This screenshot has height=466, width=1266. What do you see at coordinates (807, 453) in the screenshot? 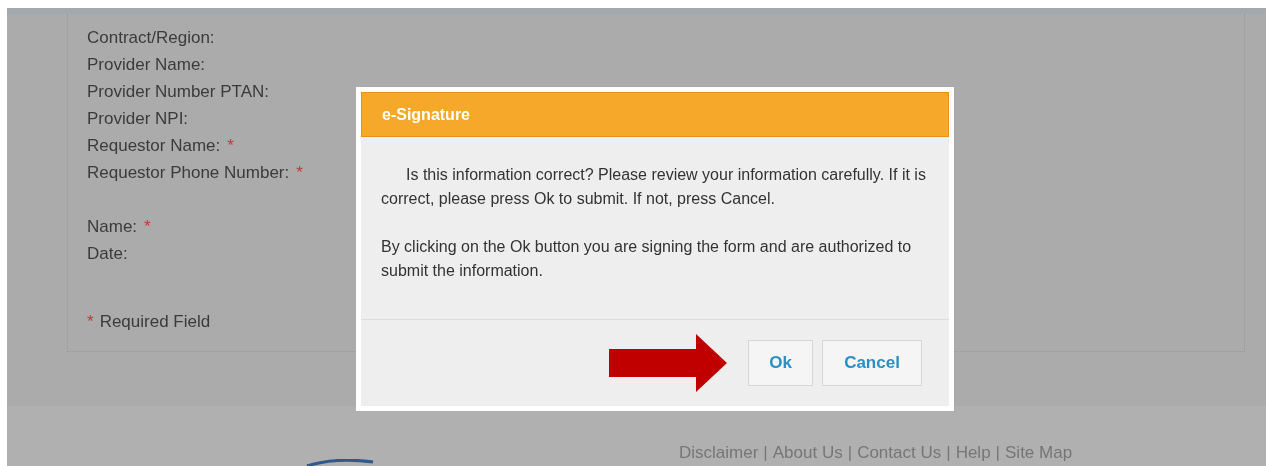
I see `footer-link: About Us` at bounding box center [807, 453].